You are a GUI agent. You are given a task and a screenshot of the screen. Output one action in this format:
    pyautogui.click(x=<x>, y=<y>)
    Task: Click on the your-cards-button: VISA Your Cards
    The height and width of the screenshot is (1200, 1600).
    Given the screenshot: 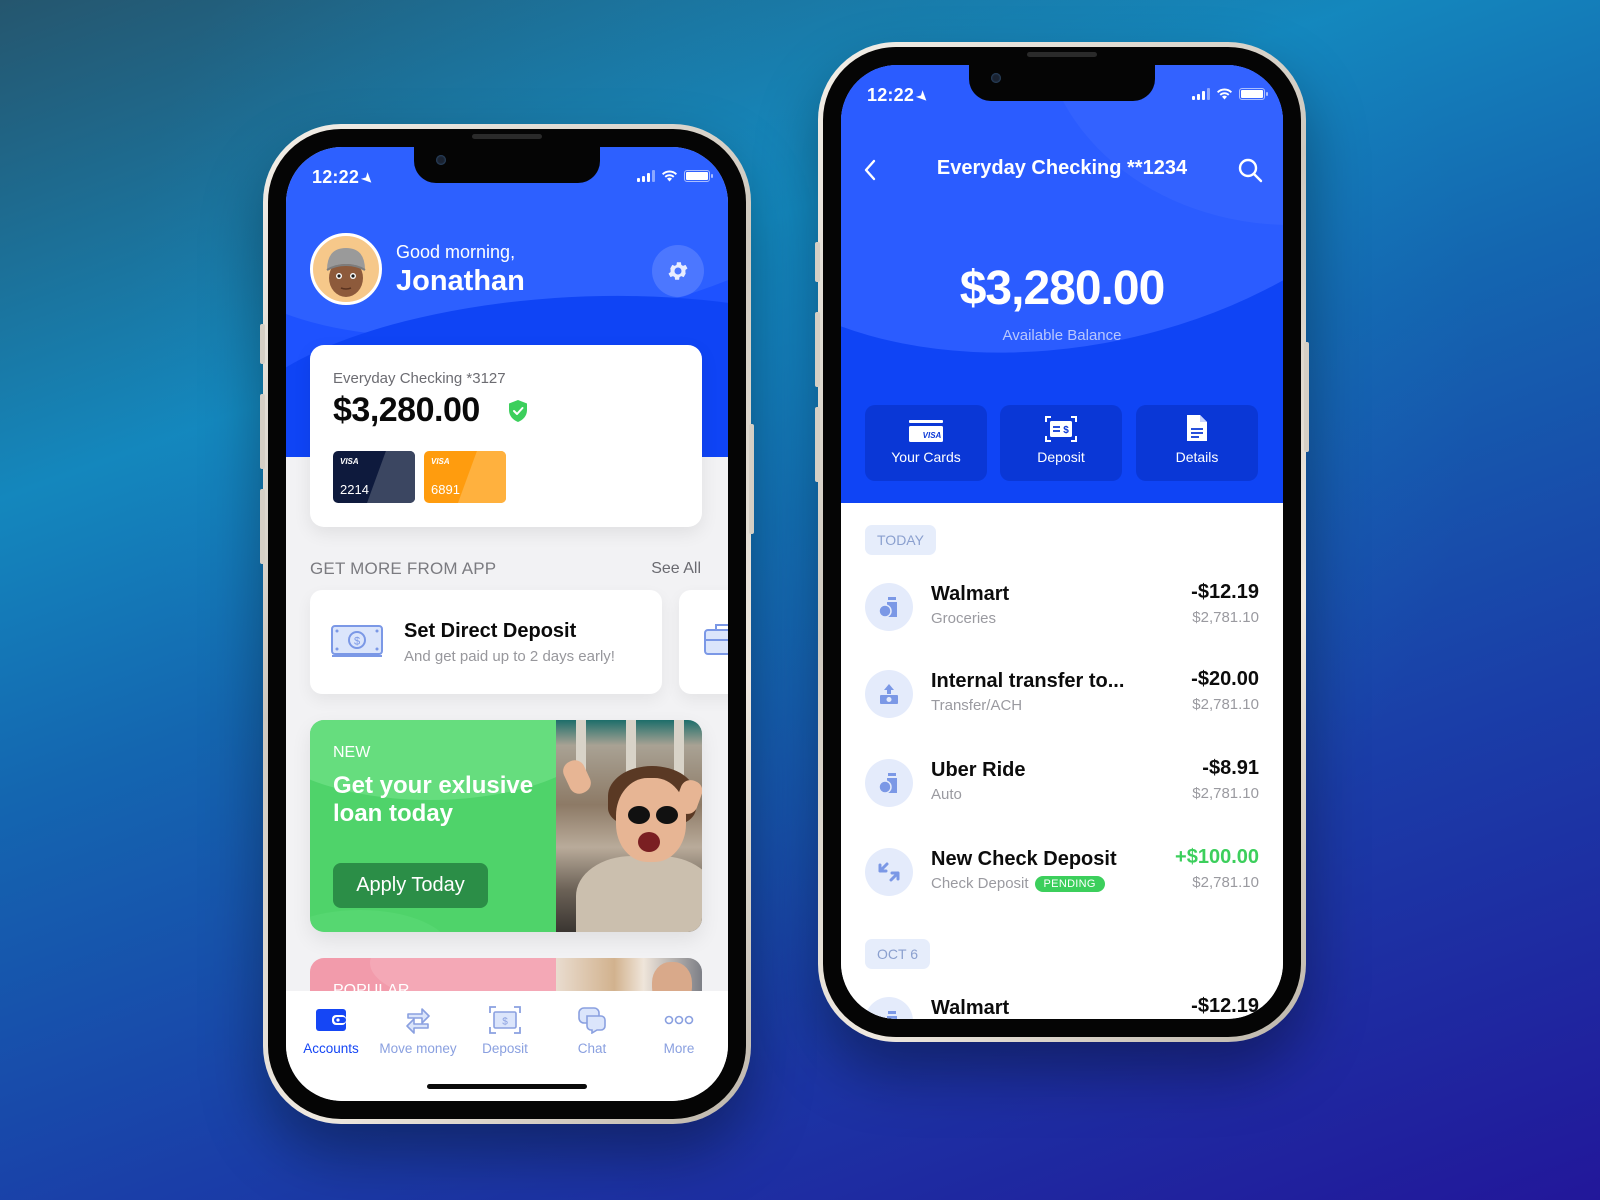 What is the action you would take?
    pyautogui.click(x=926, y=443)
    